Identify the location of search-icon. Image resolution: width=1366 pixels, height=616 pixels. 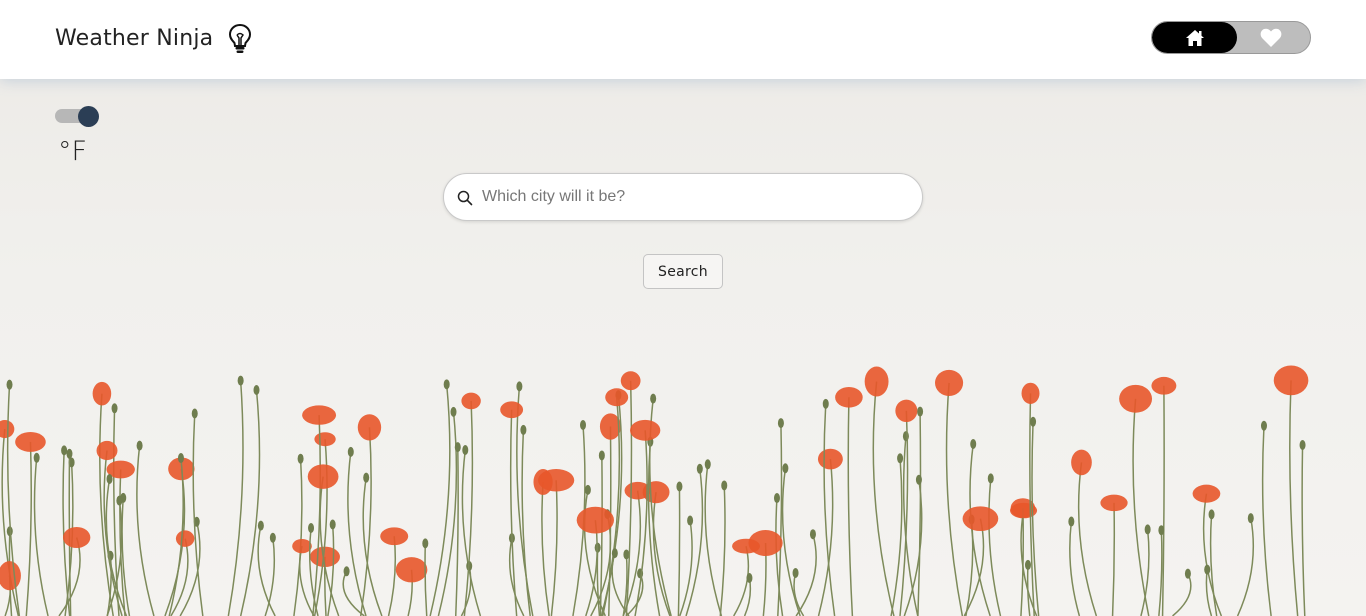
(465, 198).